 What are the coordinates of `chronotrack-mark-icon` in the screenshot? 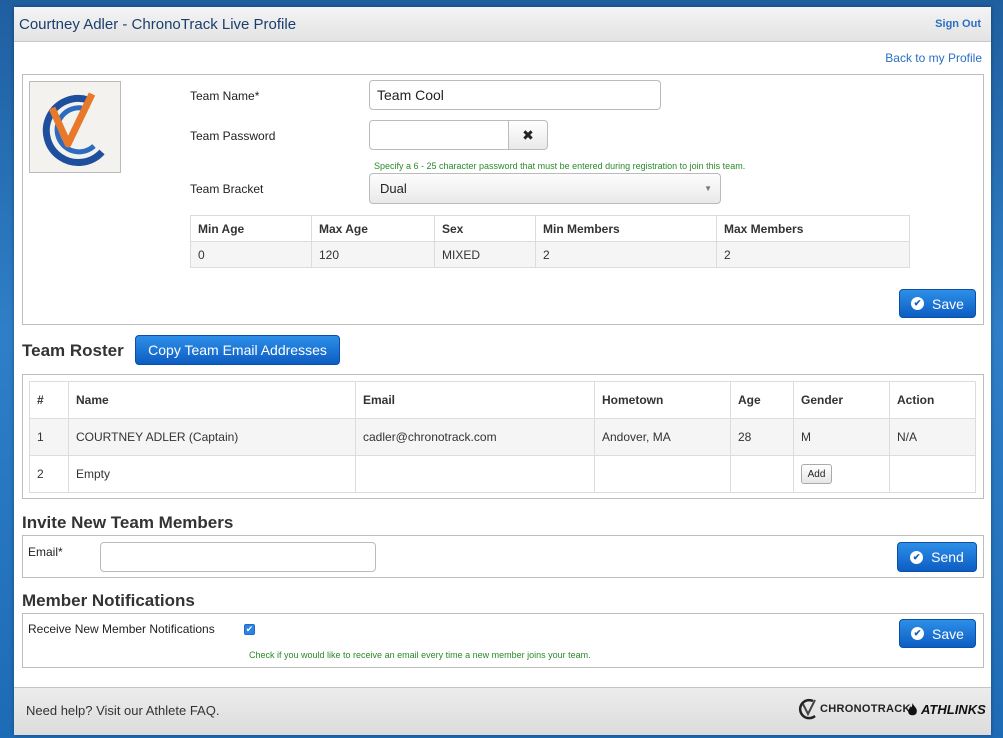 It's located at (807, 709).